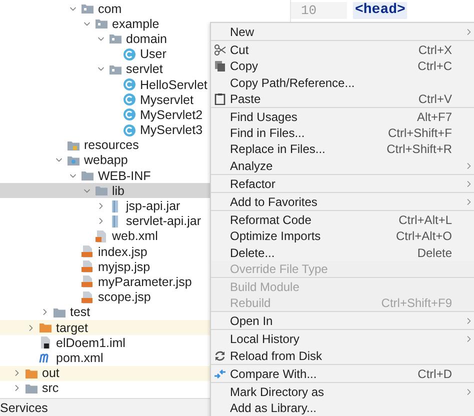 The width and height of the screenshot is (474, 416). What do you see at coordinates (72, 327) in the screenshot?
I see `tree-item-label: target` at bounding box center [72, 327].